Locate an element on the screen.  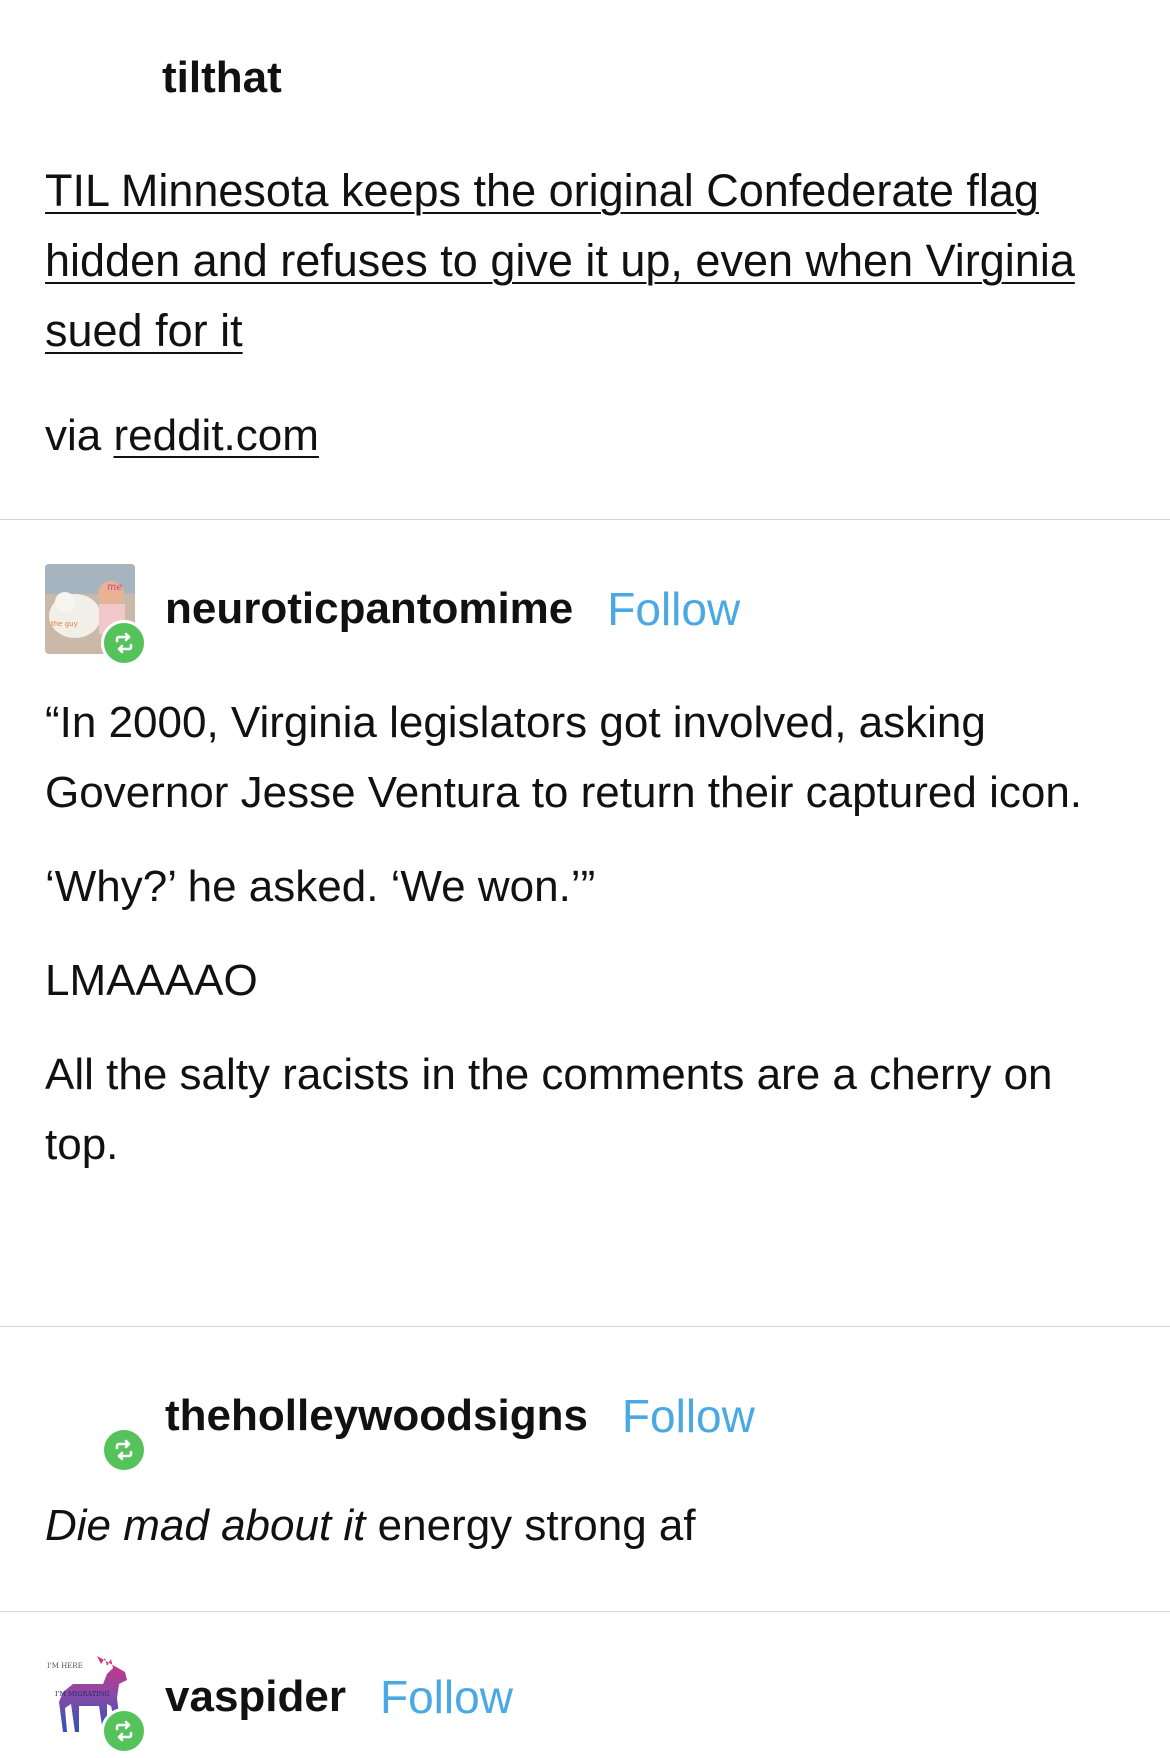
via-link: reddit.com is located at coordinates (215, 435).